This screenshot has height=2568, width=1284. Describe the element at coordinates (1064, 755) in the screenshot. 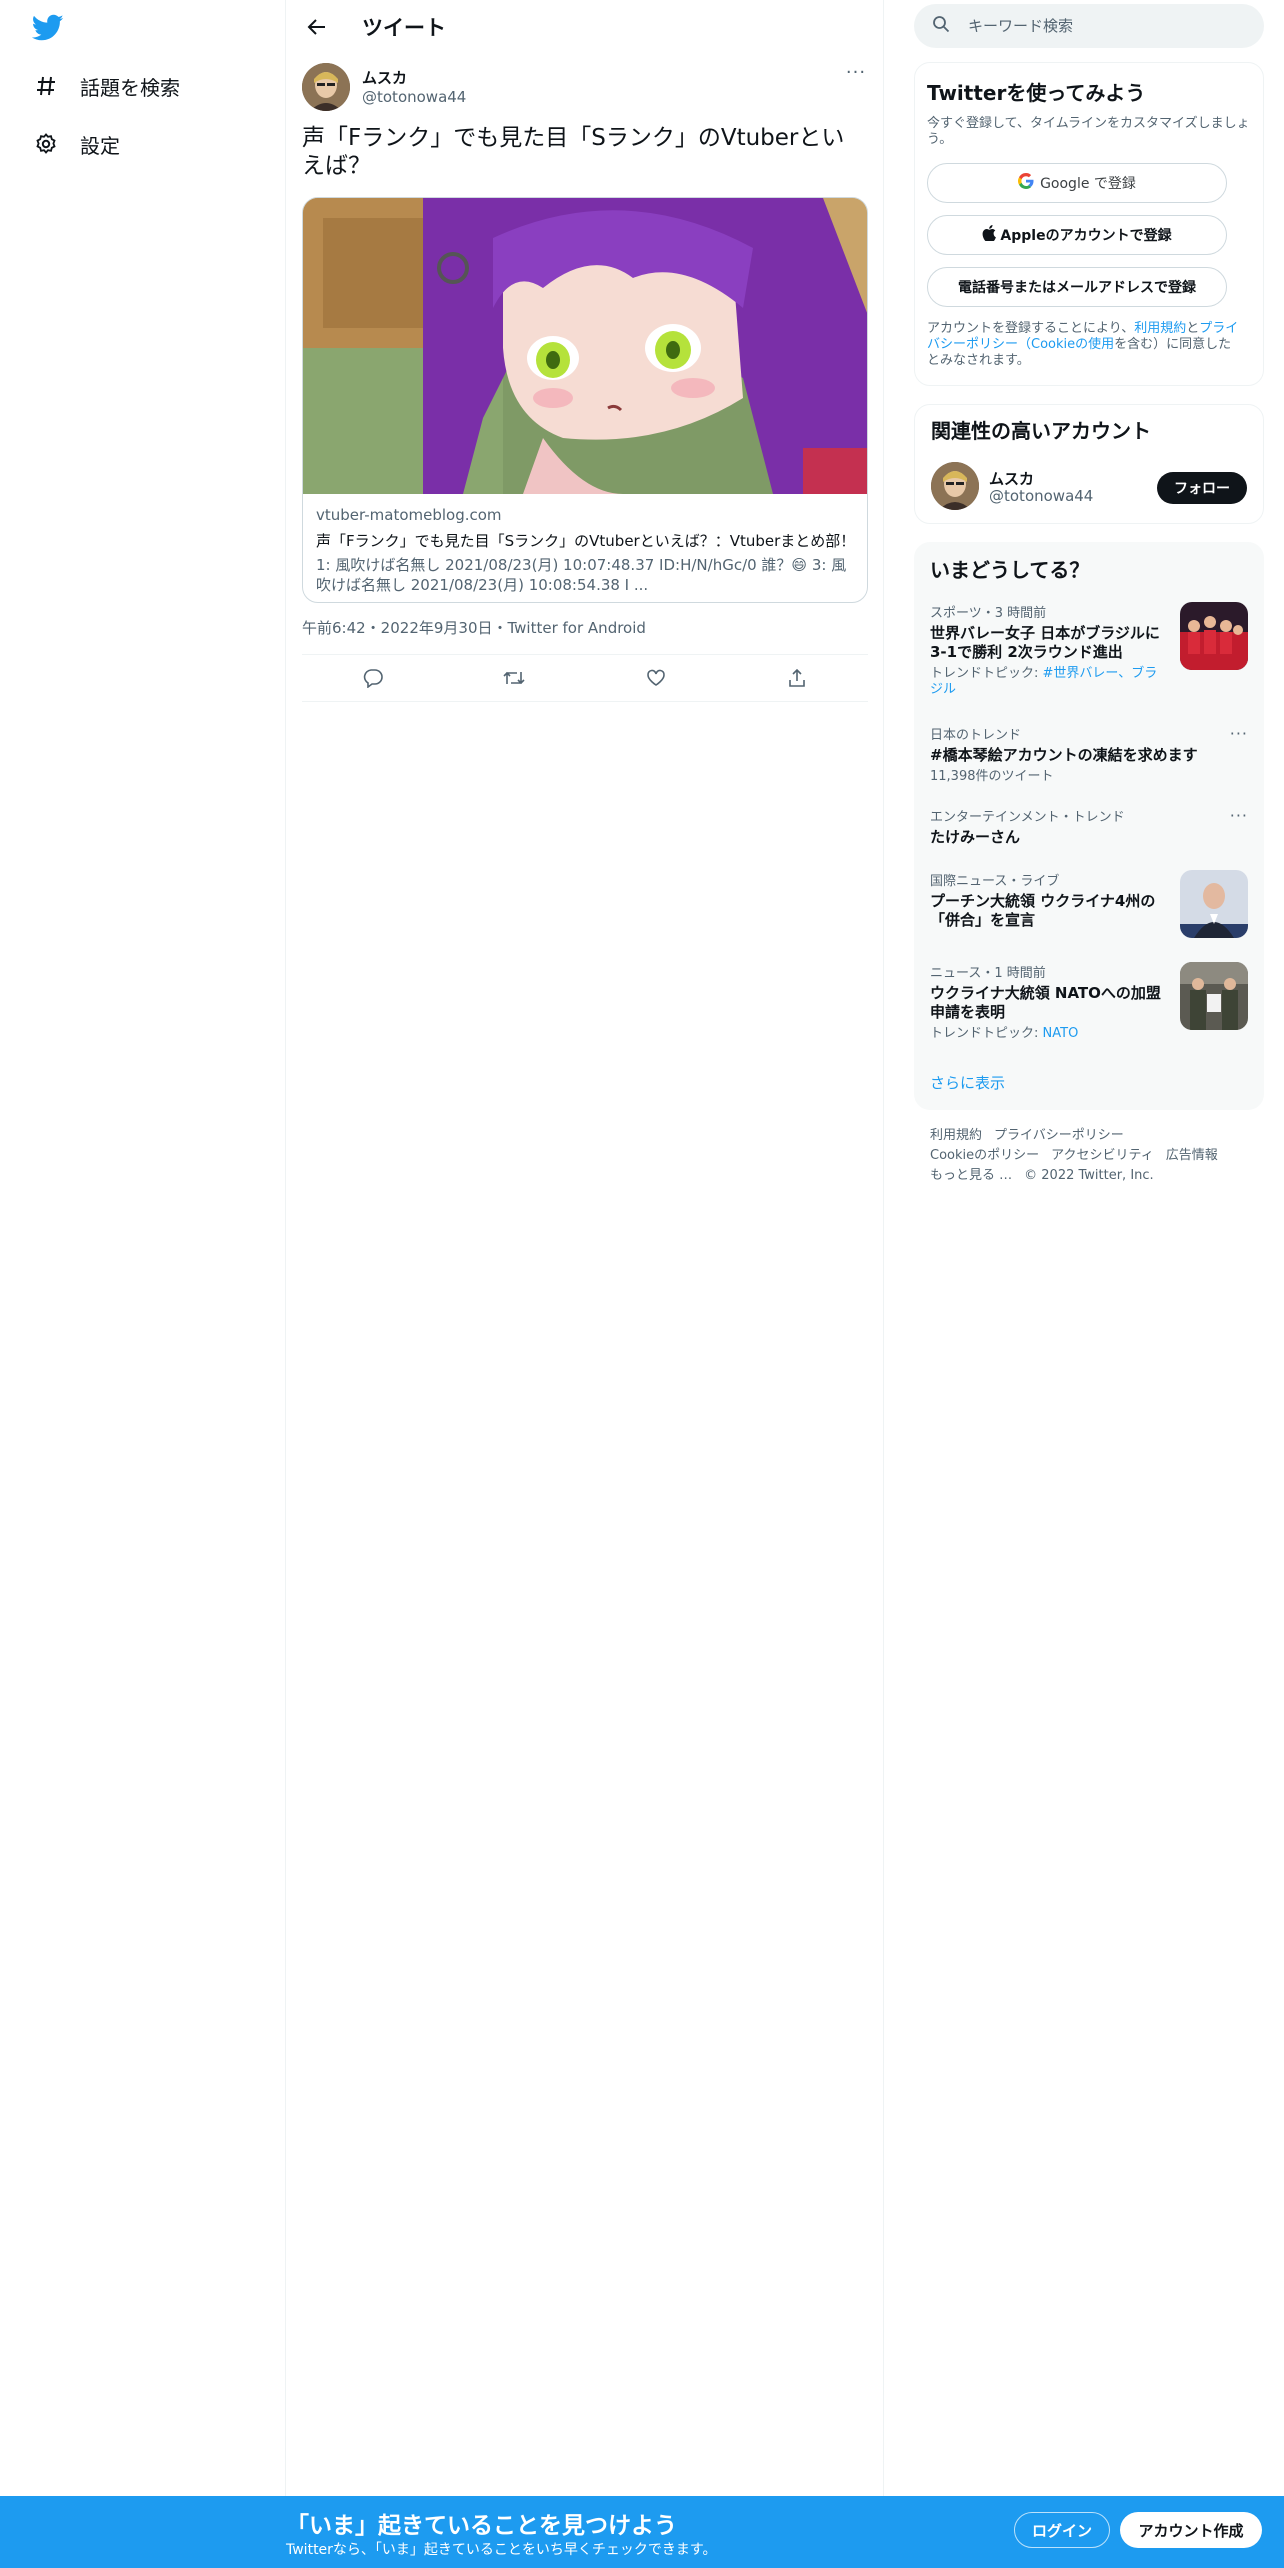

I see `trend-name: #橋本琴絵アカウントの凍結を求めます` at that location.